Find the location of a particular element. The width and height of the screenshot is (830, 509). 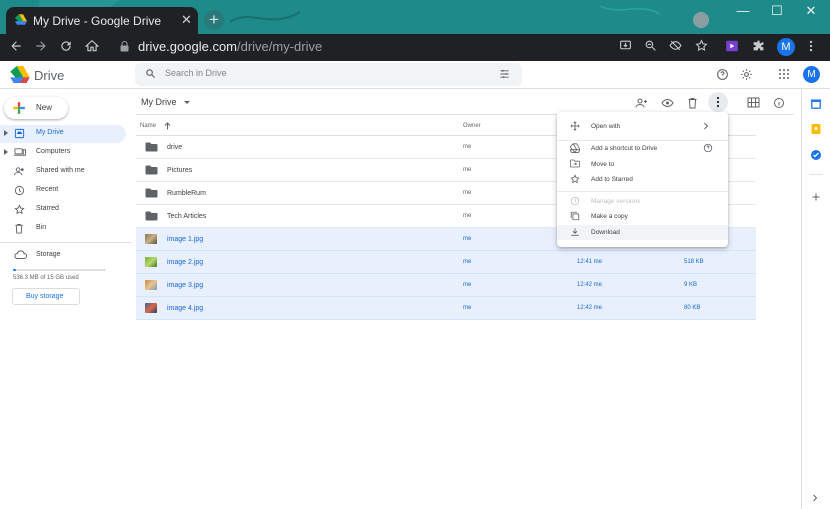

more-vert-icon is located at coordinates (718, 102).